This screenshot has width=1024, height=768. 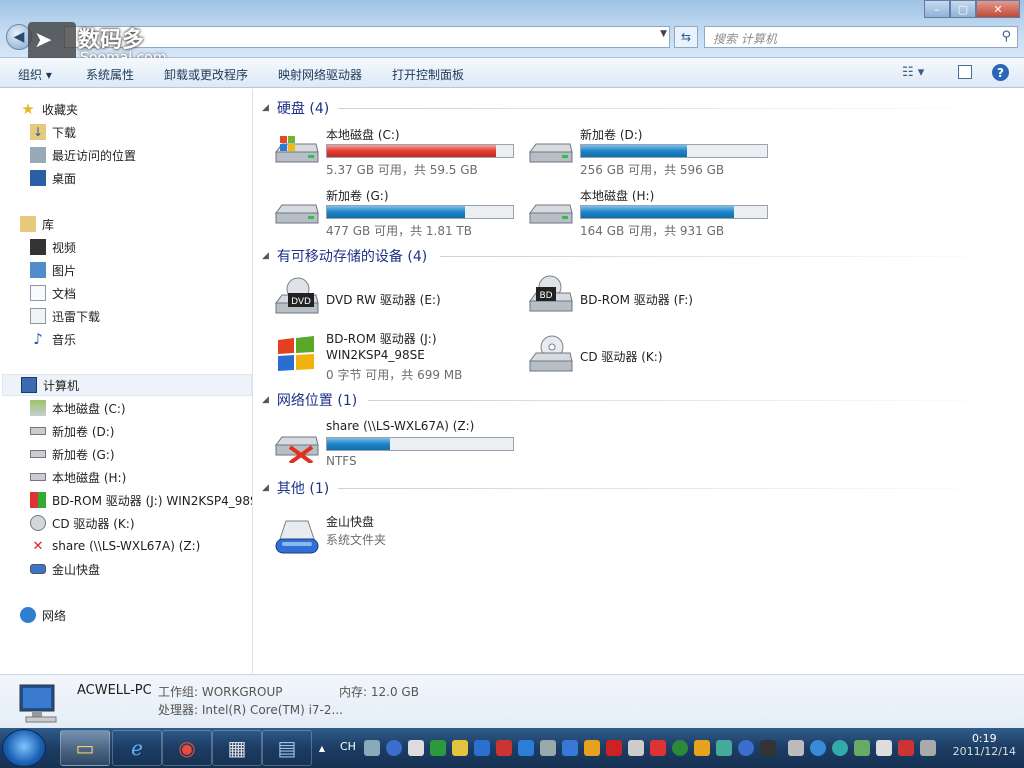 What do you see at coordinates (680, 748) in the screenshot?
I see `utorrent-icon` at bounding box center [680, 748].